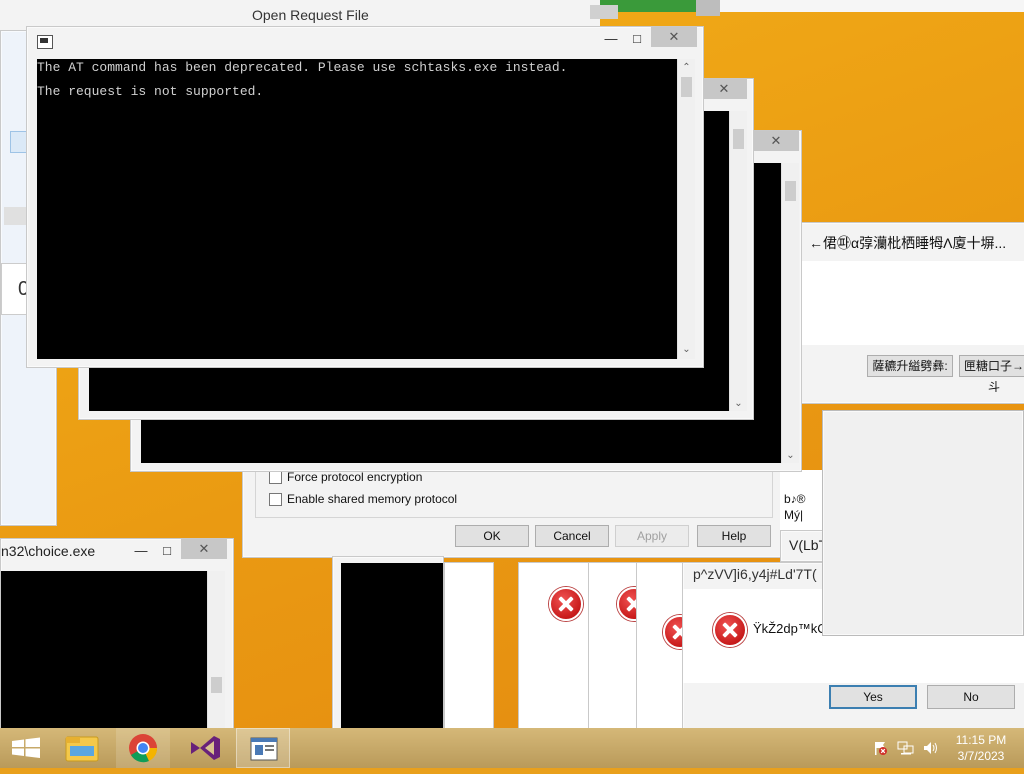 This screenshot has width=1024, height=774. I want to click on error-dialog-title: p^zVV]i6,y4j#Ld'7T(, so click(755, 574).